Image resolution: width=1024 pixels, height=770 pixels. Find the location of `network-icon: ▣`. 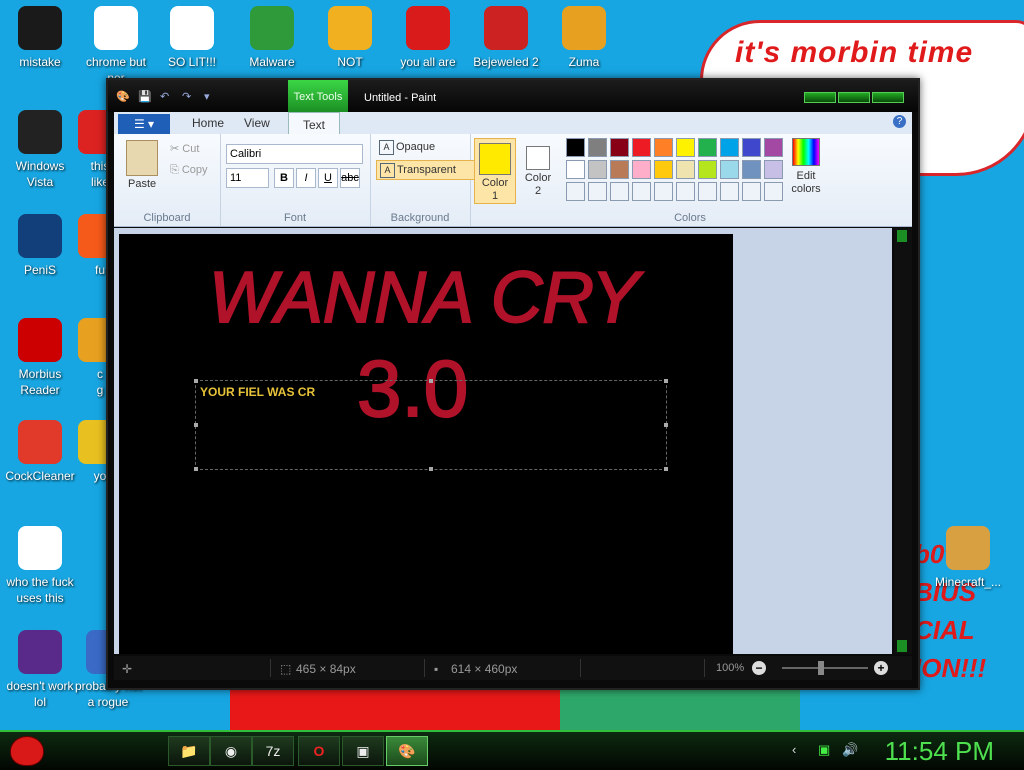

network-icon: ▣ is located at coordinates (824, 750).